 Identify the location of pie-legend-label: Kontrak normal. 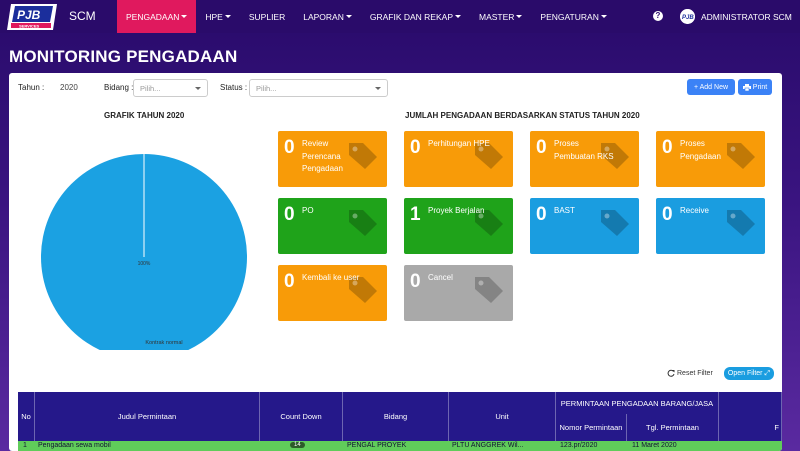
(163, 343).